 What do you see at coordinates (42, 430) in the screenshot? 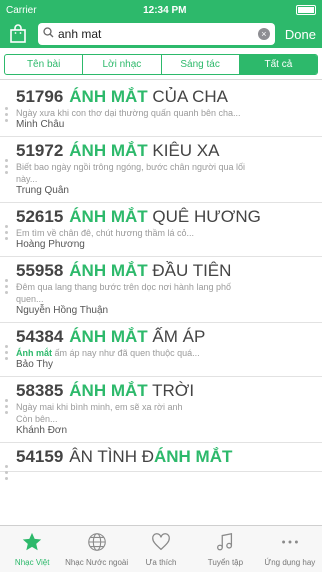
I see `author-name: Khánh Đơn` at bounding box center [42, 430].